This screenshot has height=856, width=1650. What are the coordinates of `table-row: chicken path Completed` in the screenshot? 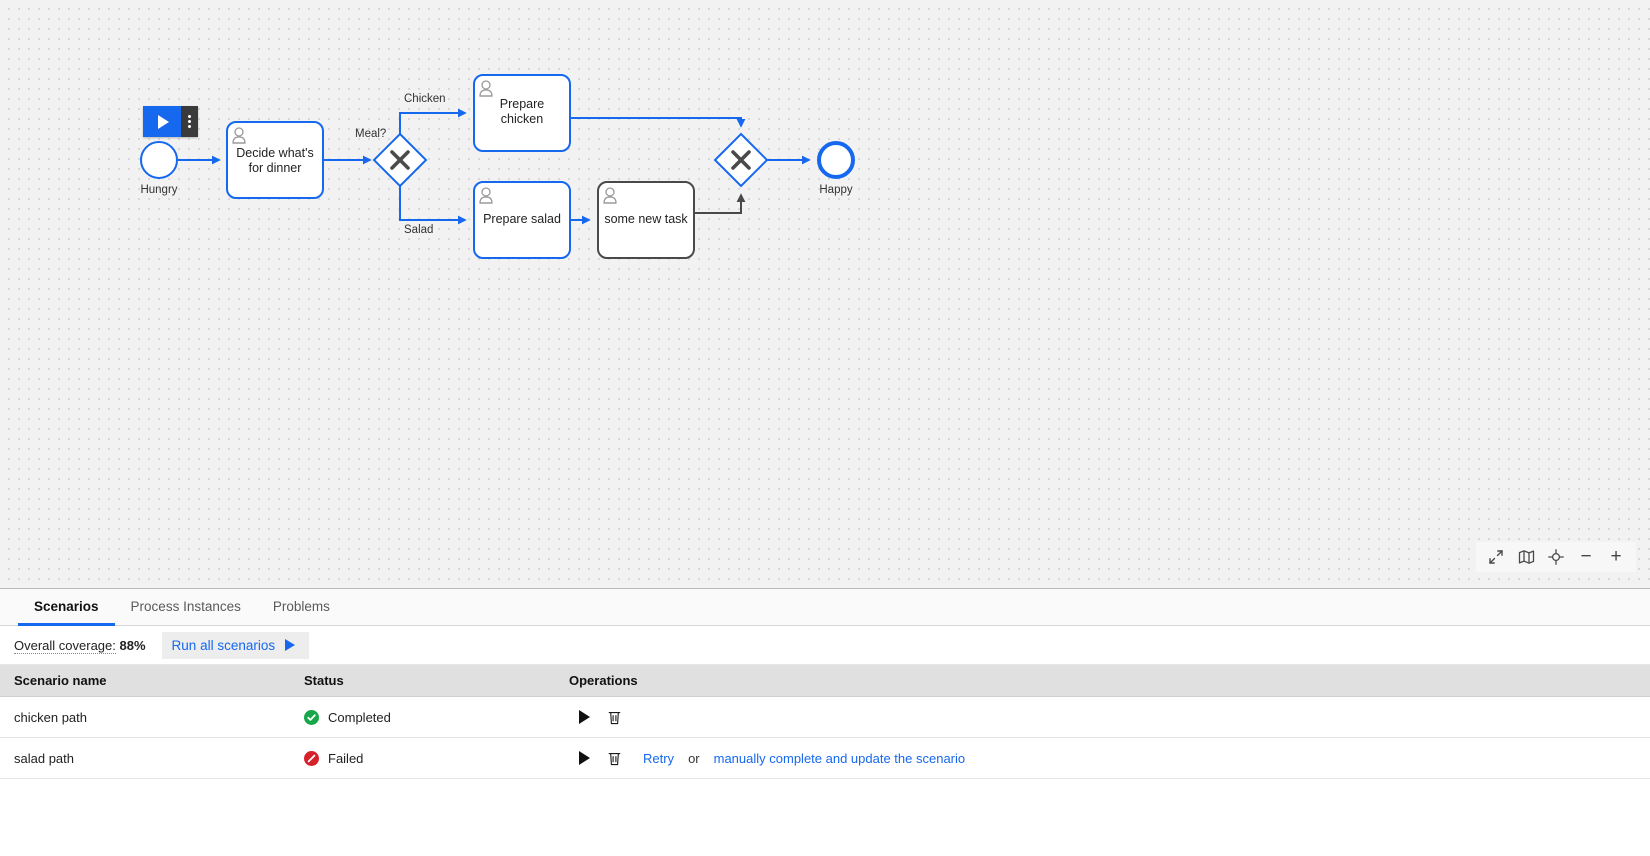 It's located at (825, 717).